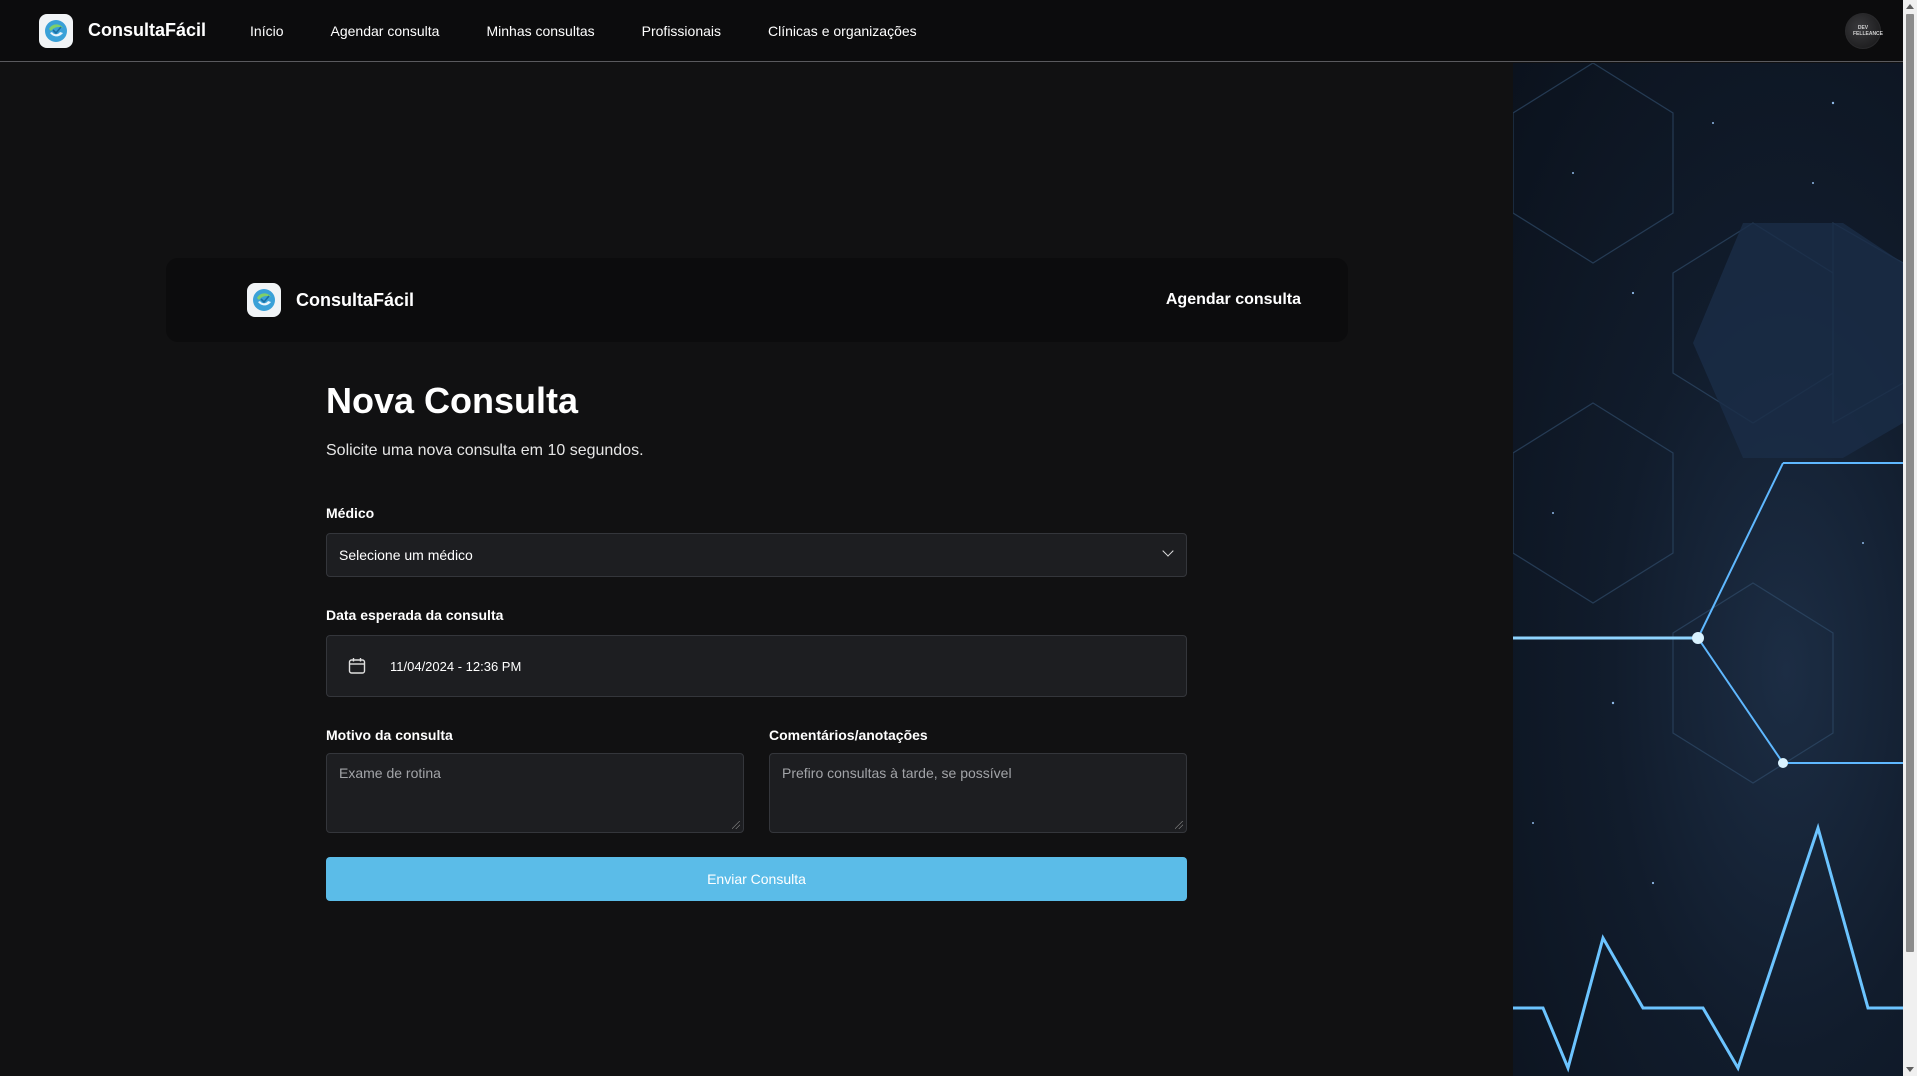 The image size is (1917, 1076). Describe the element at coordinates (1233, 300) in the screenshot. I see `agendar-consulta-link: Agendar consulta` at that location.